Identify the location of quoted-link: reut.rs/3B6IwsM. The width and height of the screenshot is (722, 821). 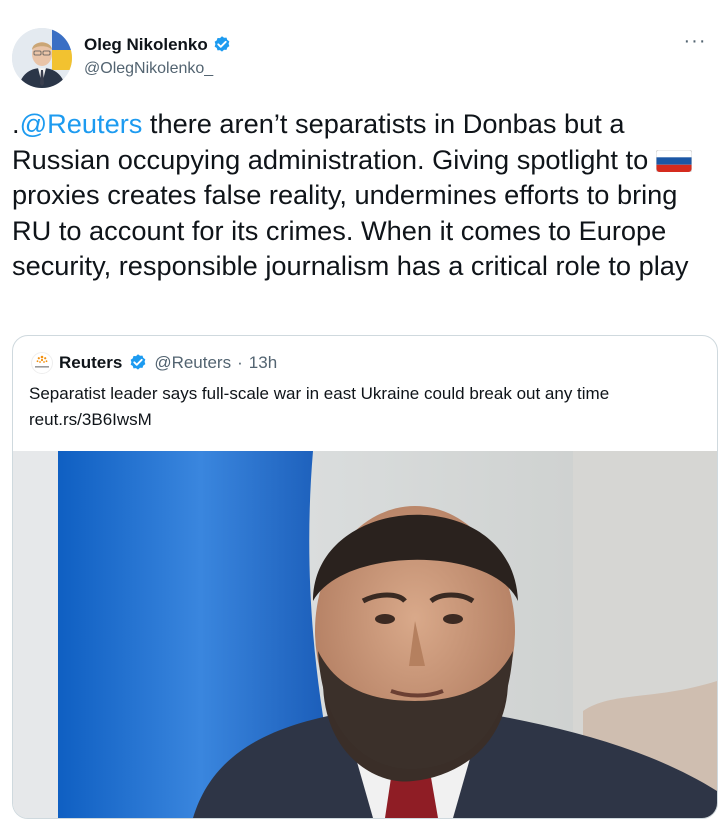
(369, 420).